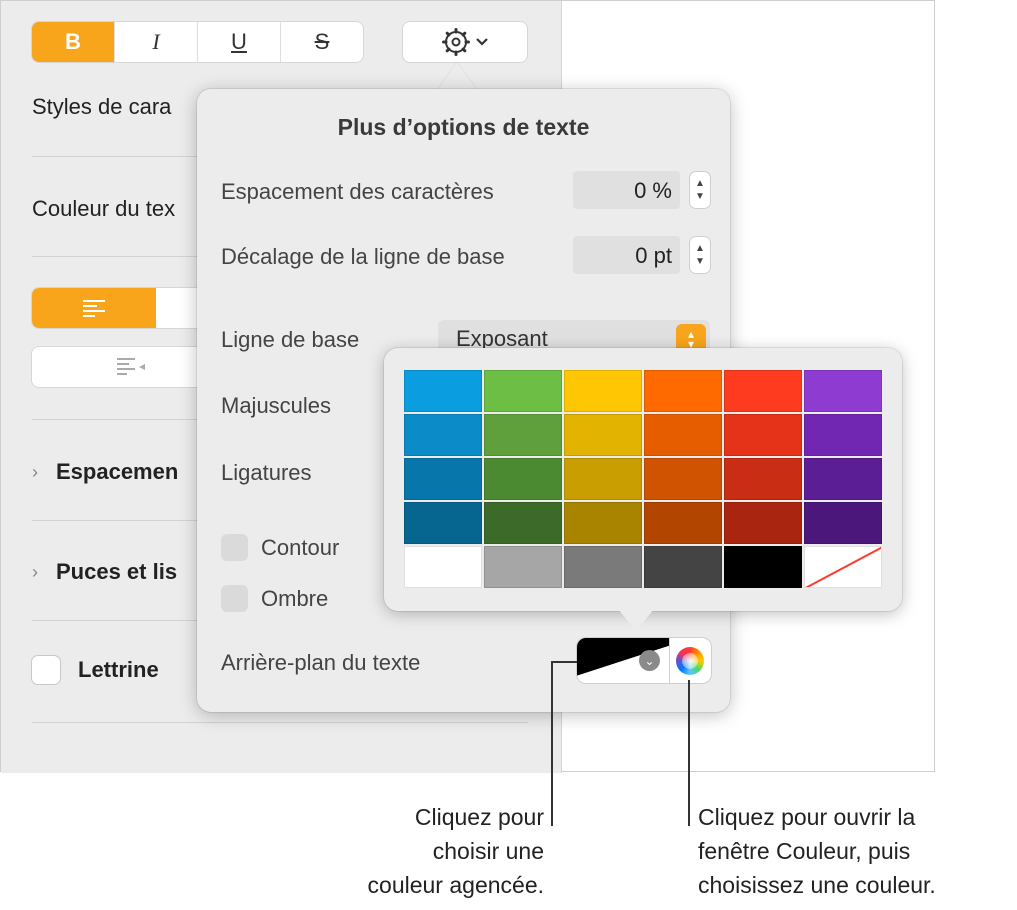 The height and width of the screenshot is (910, 1017). What do you see at coordinates (807, 817) in the screenshot?
I see `callout-line-text: Cliquez pour ouvrir la` at bounding box center [807, 817].